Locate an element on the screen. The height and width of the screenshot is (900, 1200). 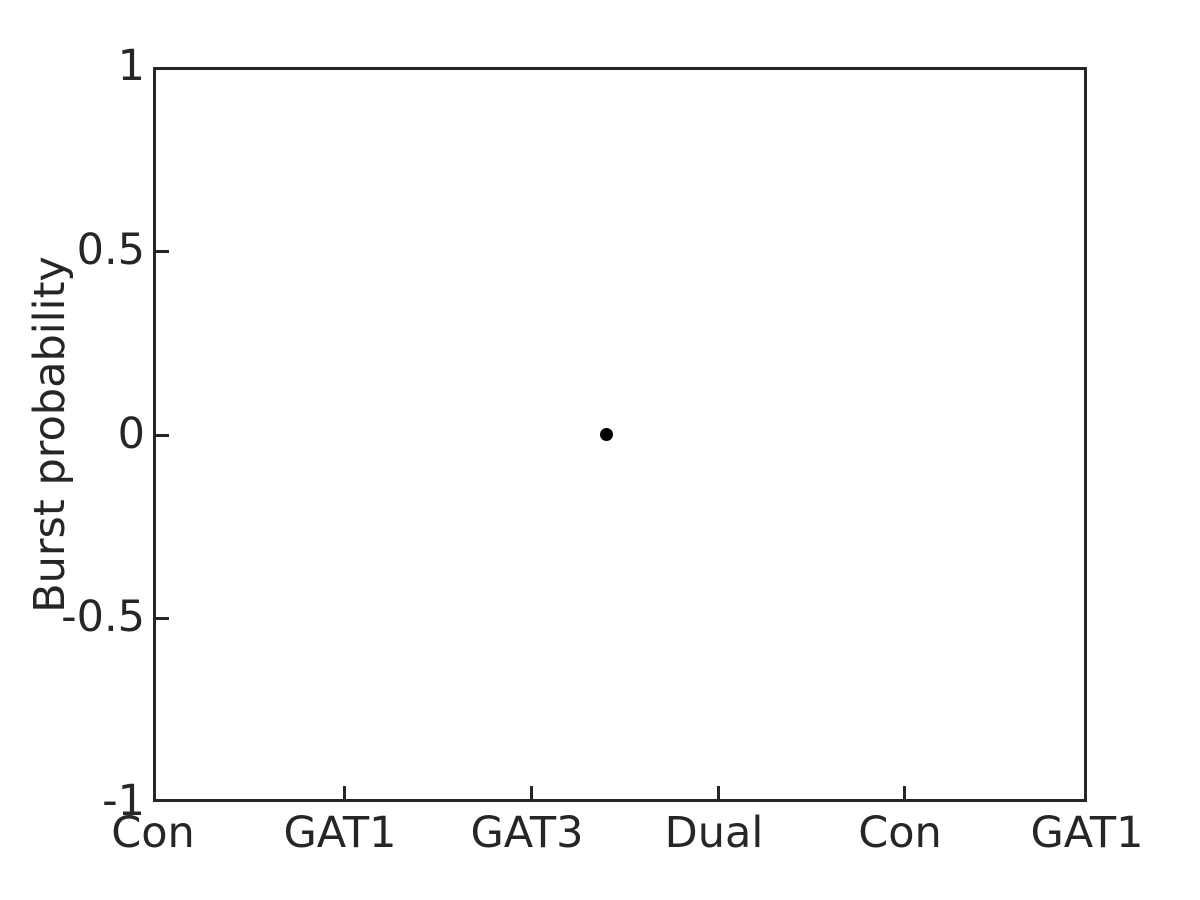
y-tick-label-0: 0 is located at coordinates (131, 434).